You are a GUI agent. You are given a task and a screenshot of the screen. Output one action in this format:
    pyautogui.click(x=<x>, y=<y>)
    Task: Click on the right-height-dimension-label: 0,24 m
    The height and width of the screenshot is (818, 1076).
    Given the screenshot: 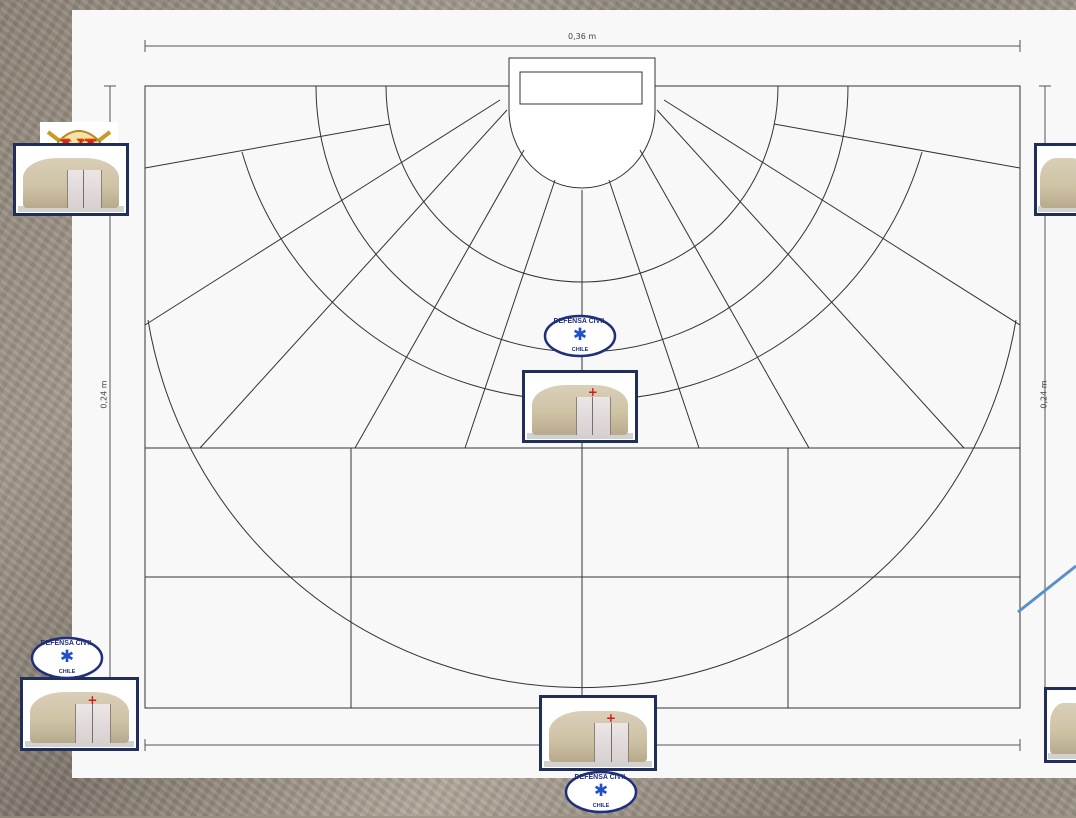 What is the action you would take?
    pyautogui.click(x=1044, y=394)
    